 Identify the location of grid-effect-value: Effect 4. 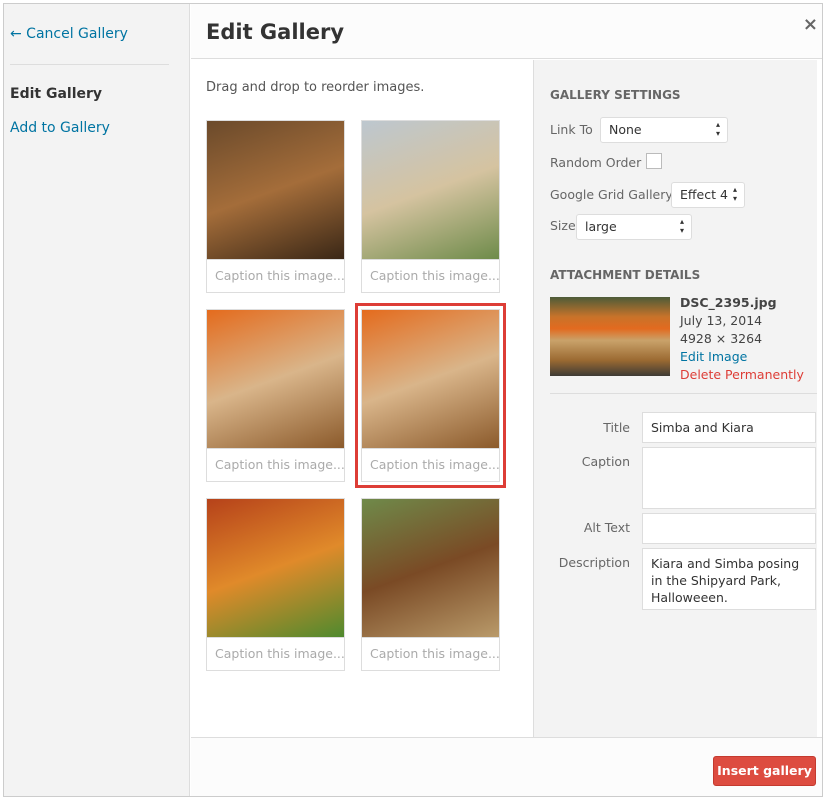
(704, 194).